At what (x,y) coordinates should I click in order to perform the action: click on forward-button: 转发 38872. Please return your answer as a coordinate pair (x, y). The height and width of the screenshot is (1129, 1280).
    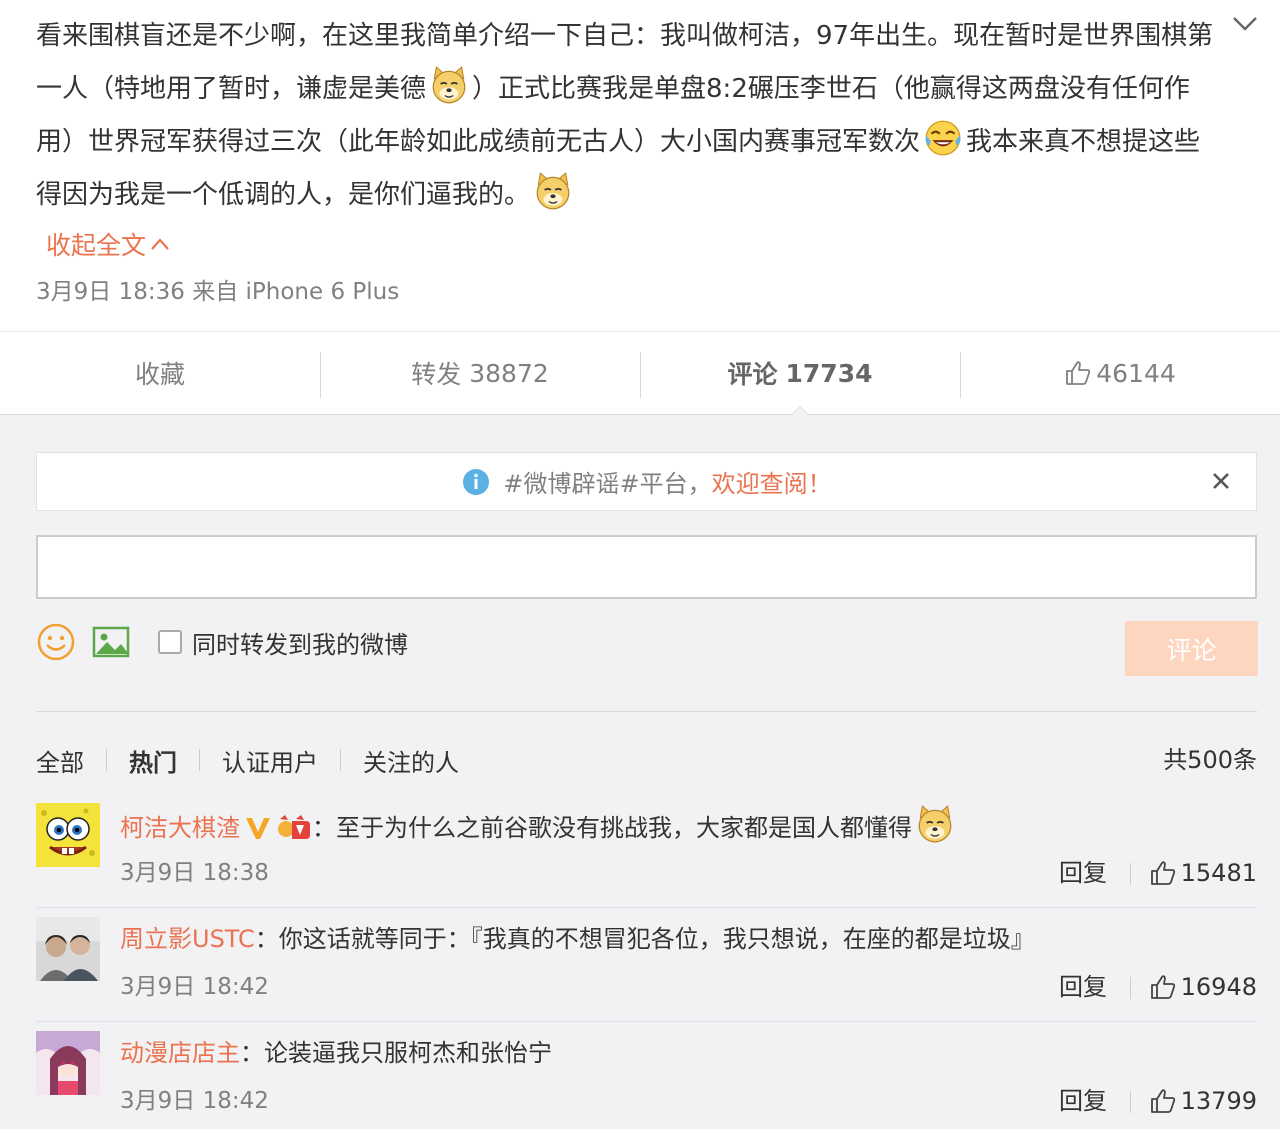
    Looking at the image, I should click on (480, 373).